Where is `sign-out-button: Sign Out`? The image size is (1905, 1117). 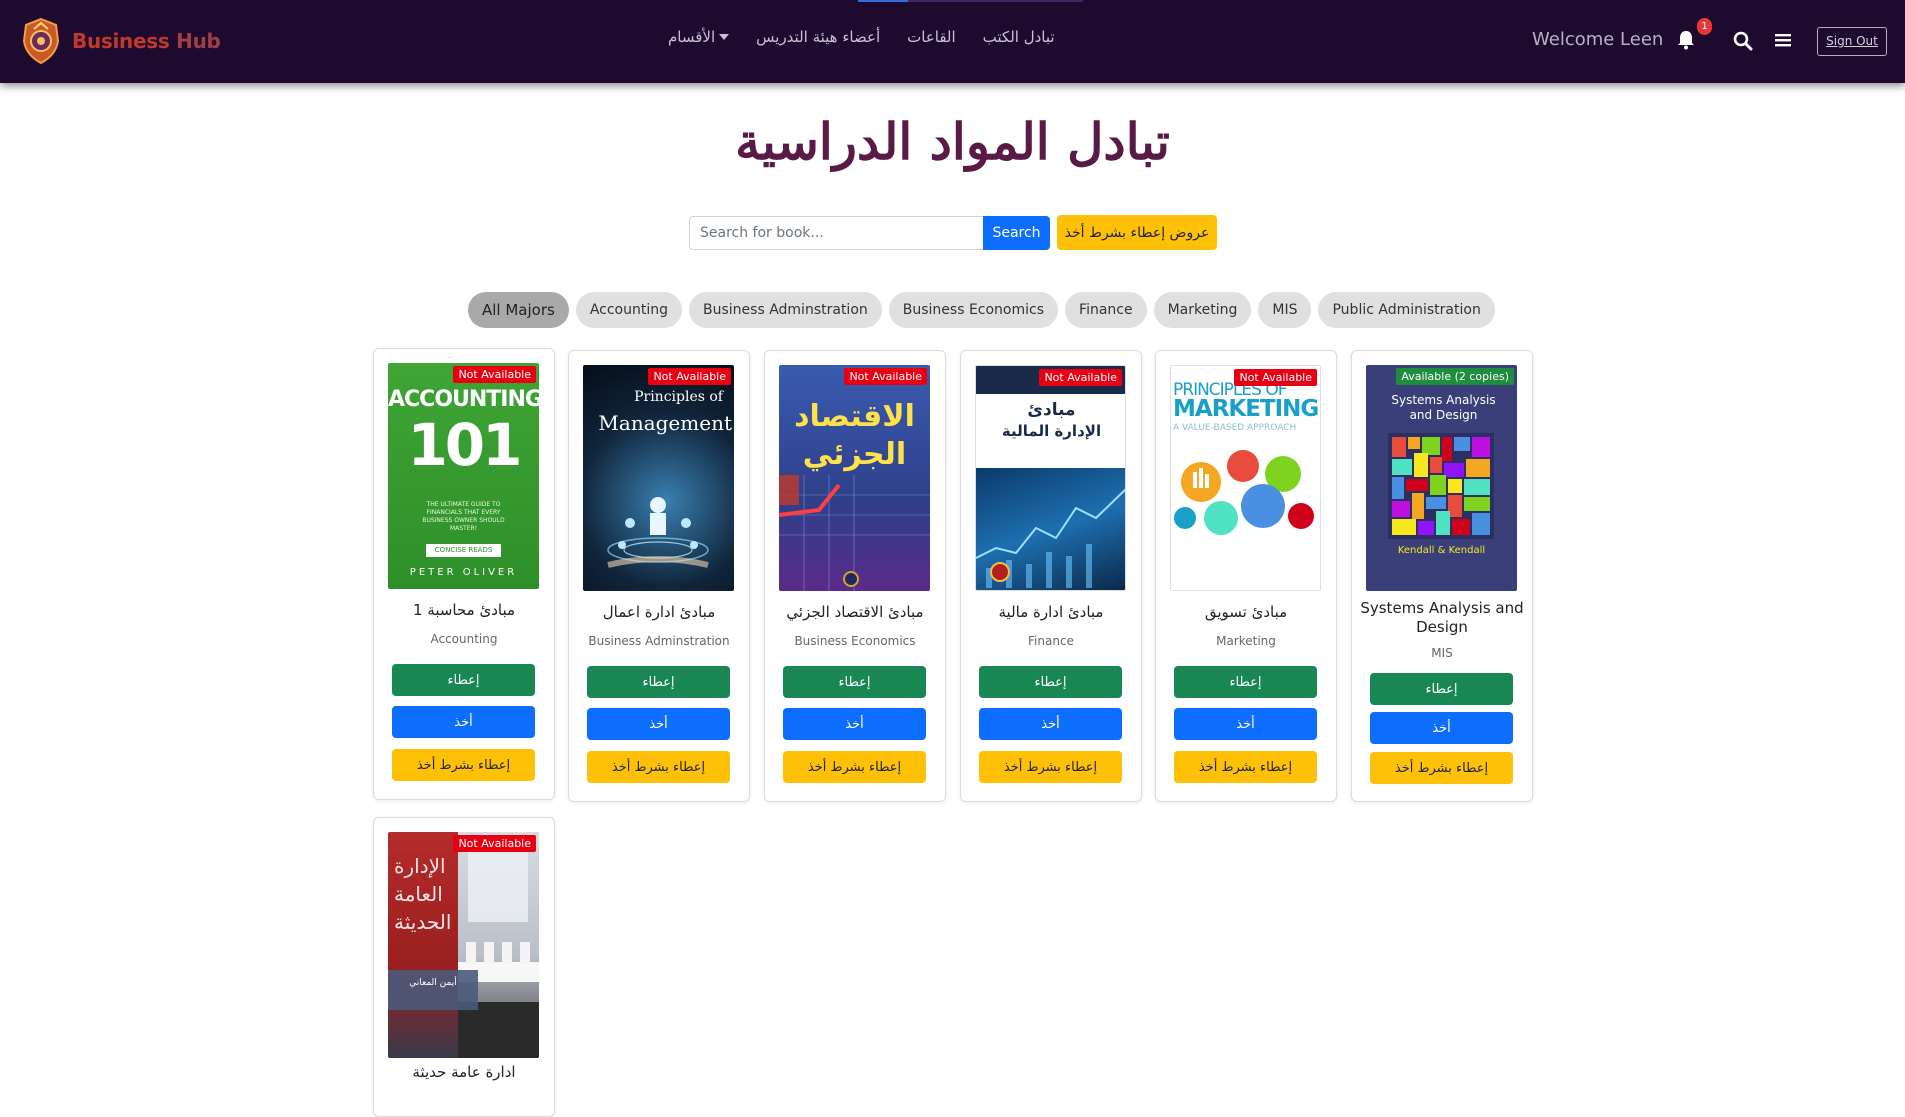
sign-out-button: Sign Out is located at coordinates (1852, 41).